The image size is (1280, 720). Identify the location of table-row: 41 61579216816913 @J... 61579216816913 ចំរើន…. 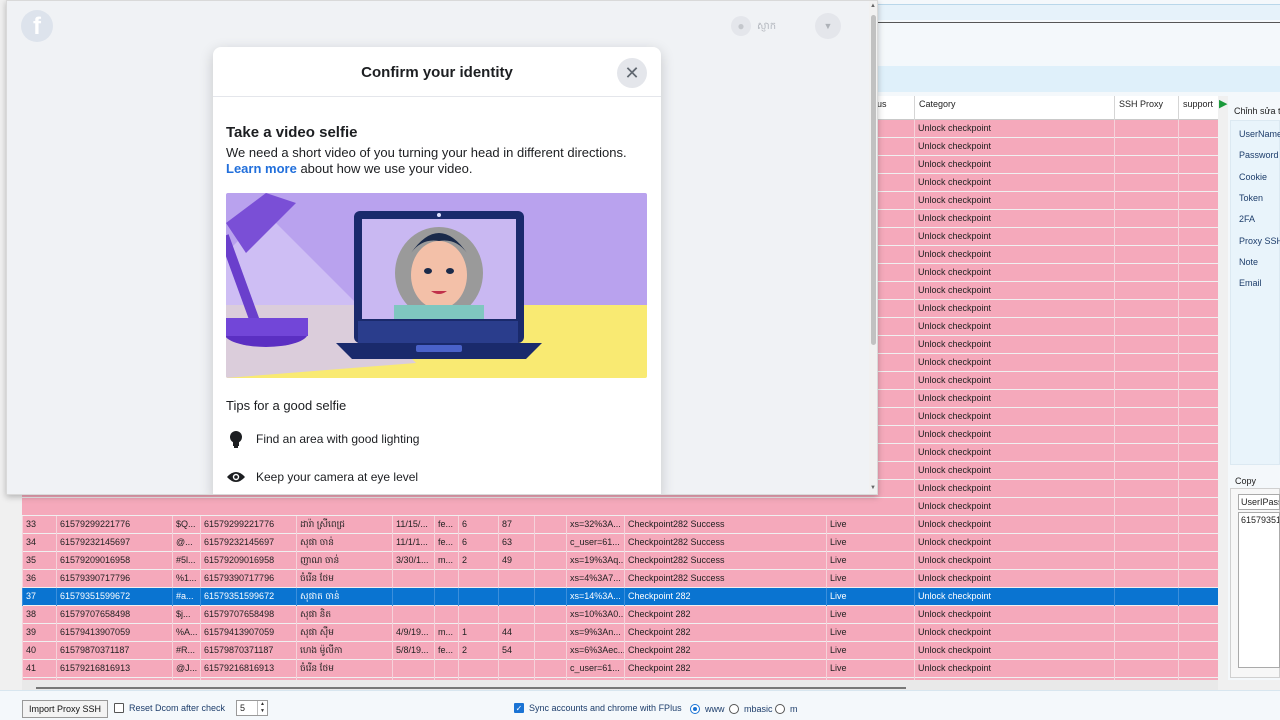
(620, 669).